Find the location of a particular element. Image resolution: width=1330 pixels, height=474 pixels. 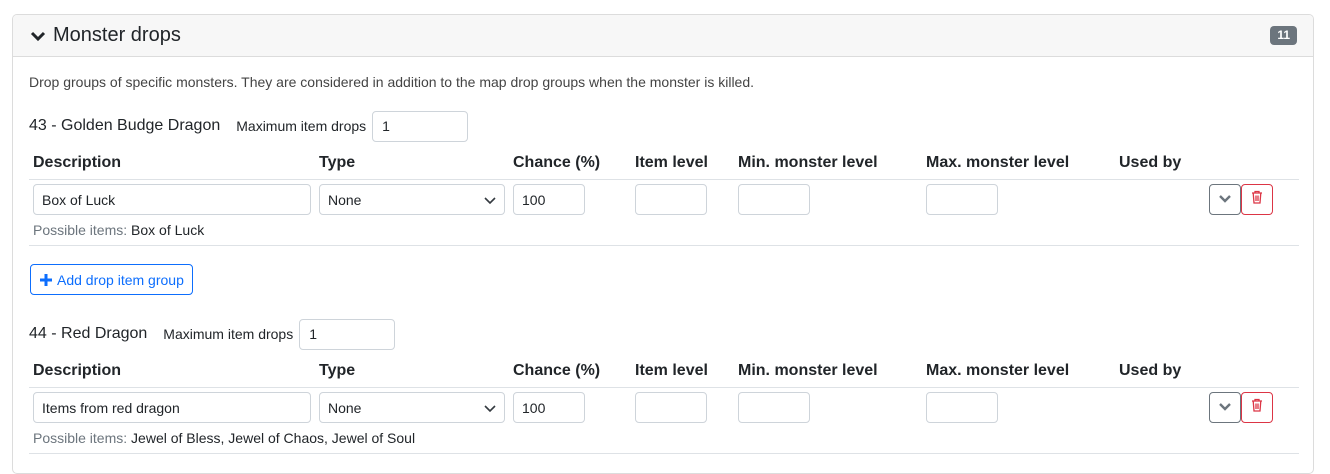

monster-name: 44 - Red Dragon is located at coordinates (88, 333).